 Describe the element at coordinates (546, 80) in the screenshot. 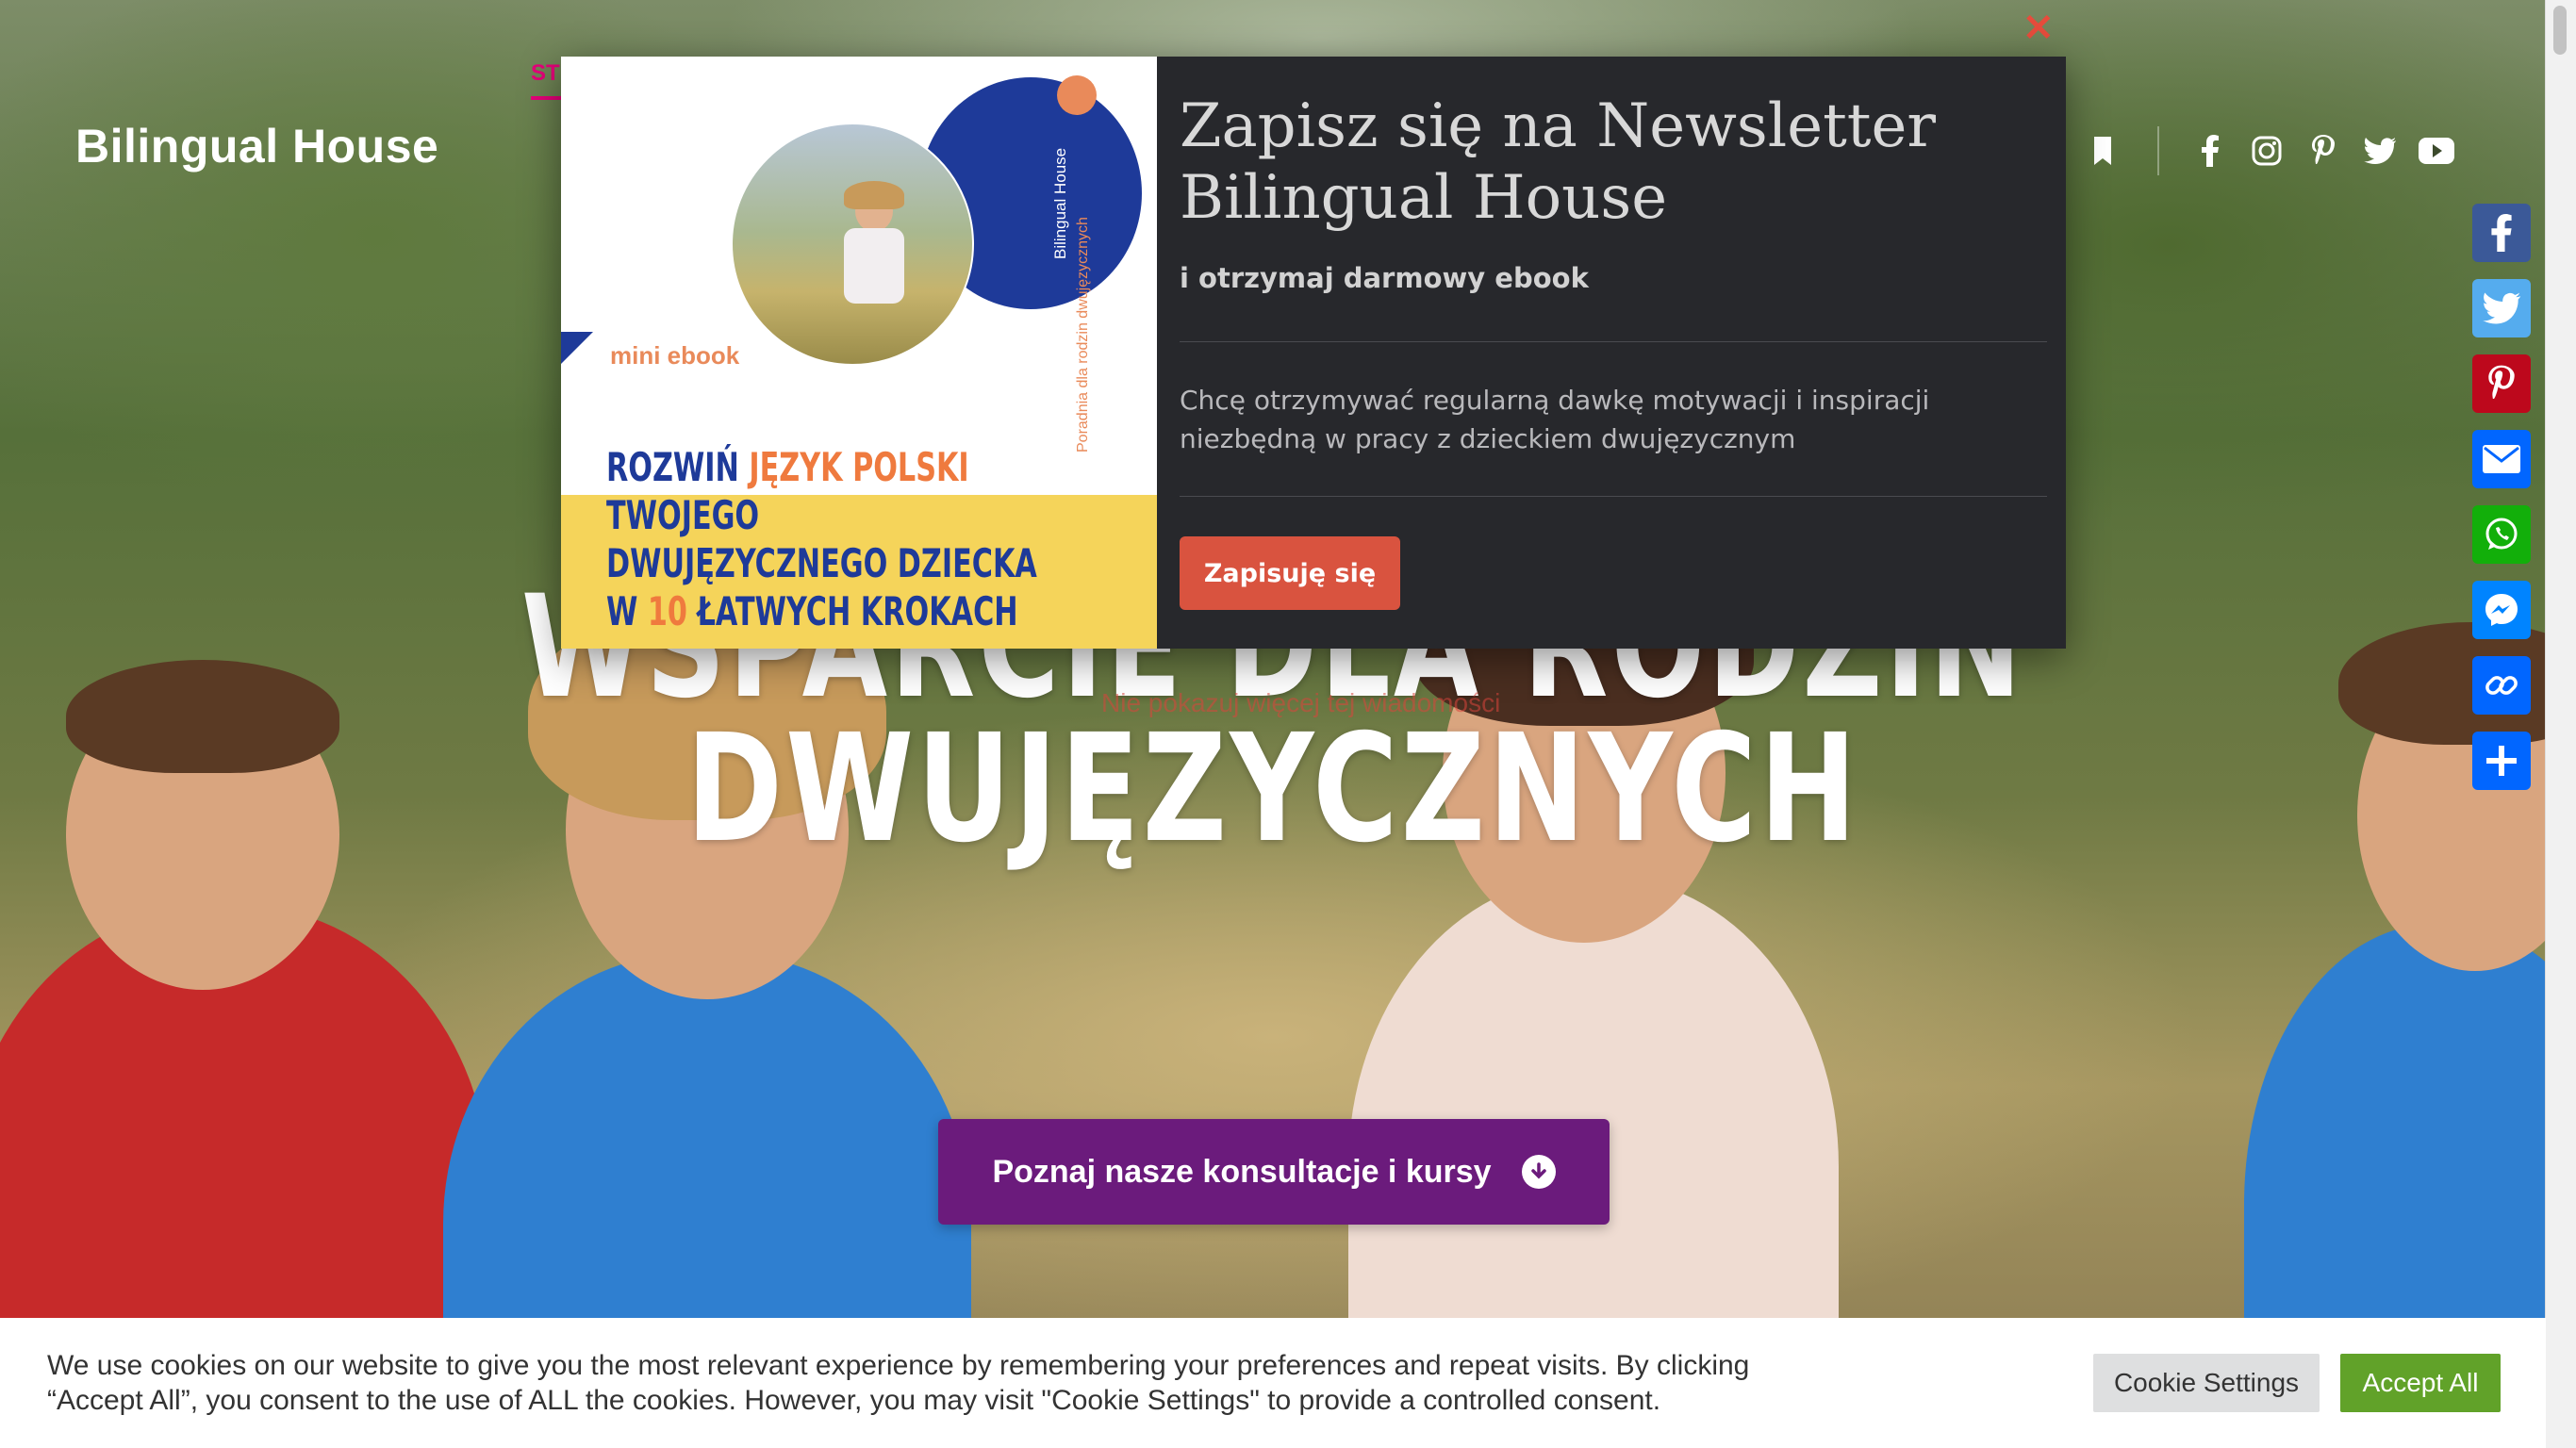

I see `nav-item-start: ST` at that location.